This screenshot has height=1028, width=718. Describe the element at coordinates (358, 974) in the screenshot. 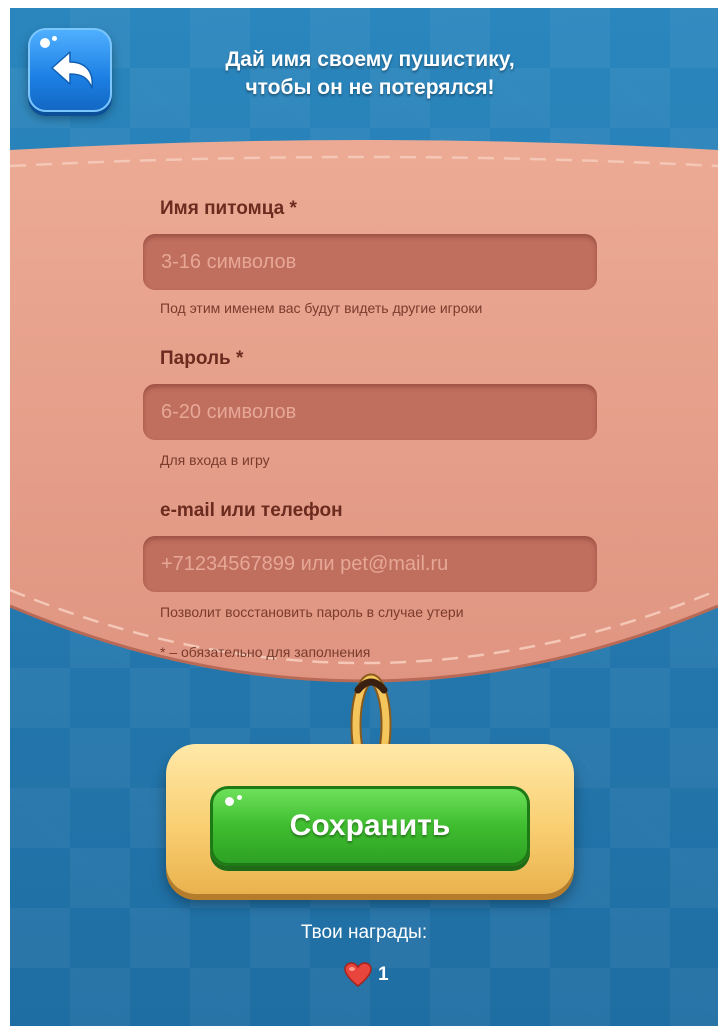

I see `heart-icon` at that location.